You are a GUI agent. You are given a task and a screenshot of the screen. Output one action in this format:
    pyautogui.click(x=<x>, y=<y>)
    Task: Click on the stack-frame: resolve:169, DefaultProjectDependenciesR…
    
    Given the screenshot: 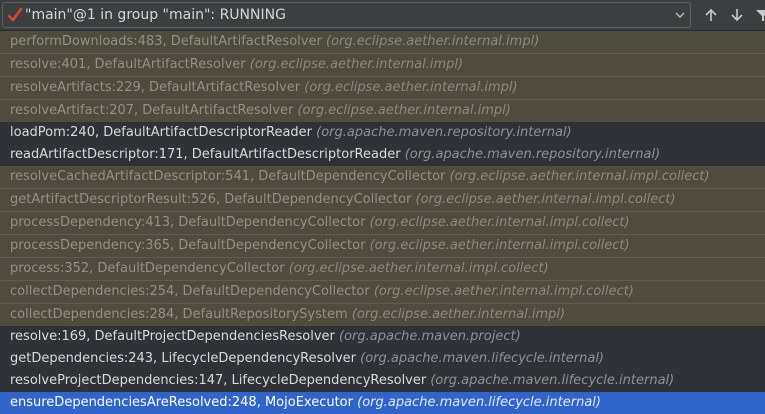 What is the action you would take?
    pyautogui.click(x=382, y=337)
    